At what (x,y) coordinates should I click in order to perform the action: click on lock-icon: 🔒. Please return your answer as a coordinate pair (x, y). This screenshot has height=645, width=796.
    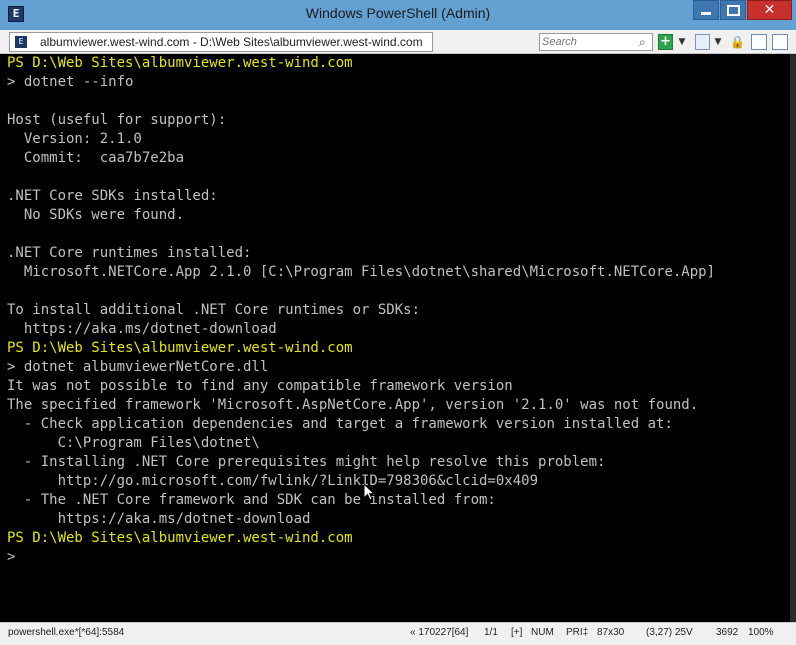
    Looking at the image, I should click on (737, 42).